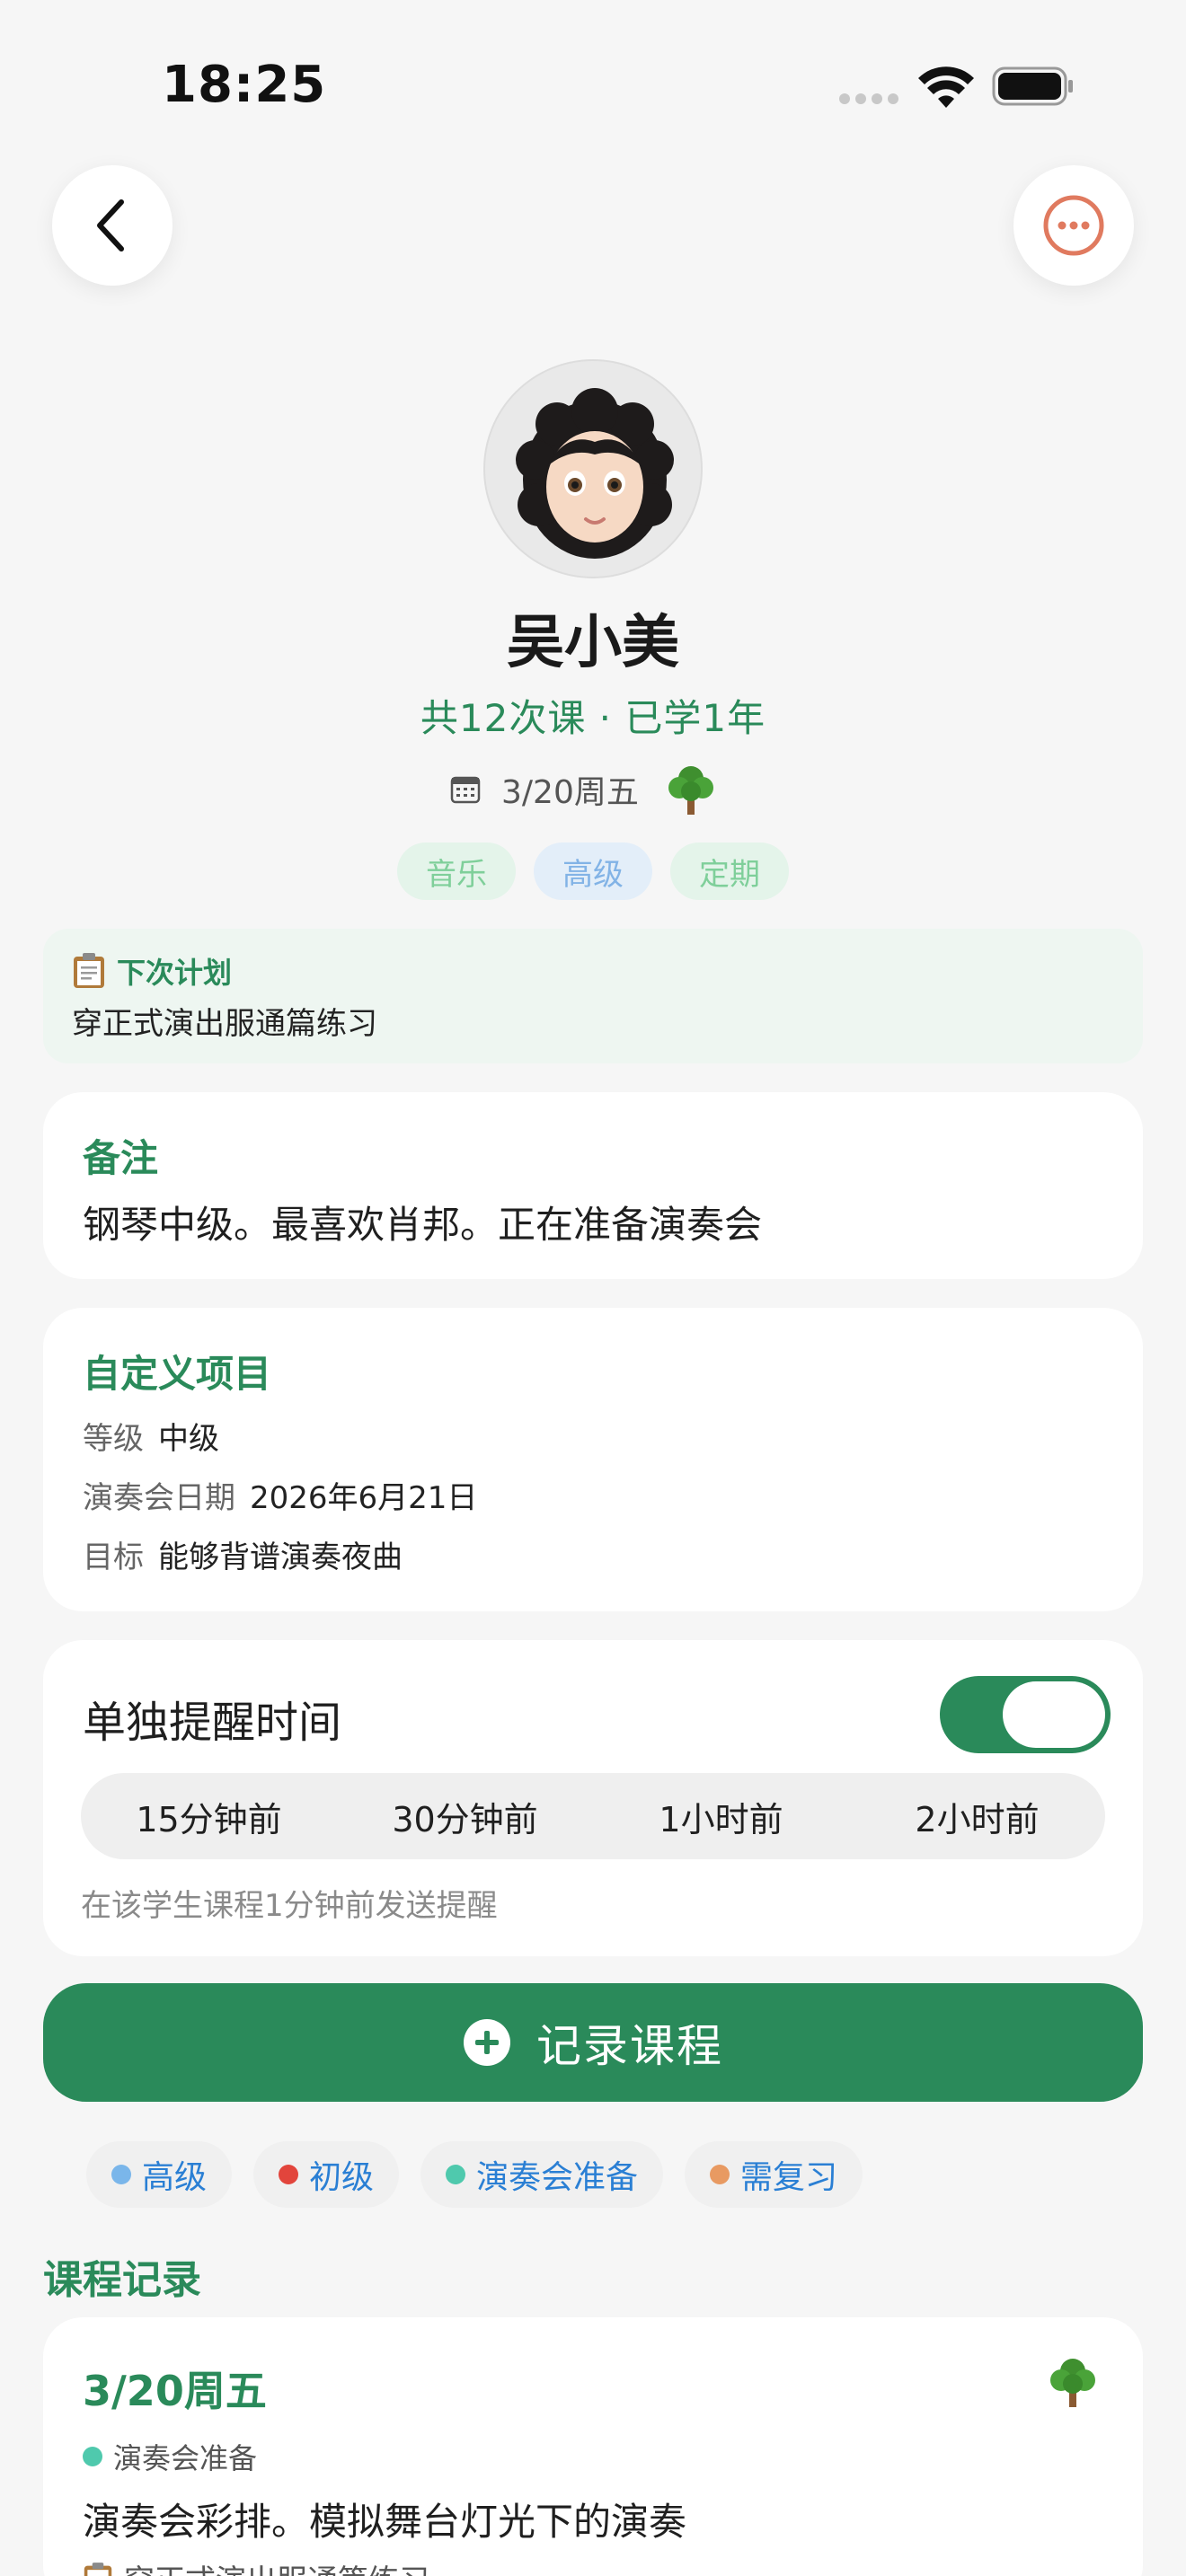 This screenshot has height=2576, width=1186. I want to click on chevron-left-icon, so click(110, 225).